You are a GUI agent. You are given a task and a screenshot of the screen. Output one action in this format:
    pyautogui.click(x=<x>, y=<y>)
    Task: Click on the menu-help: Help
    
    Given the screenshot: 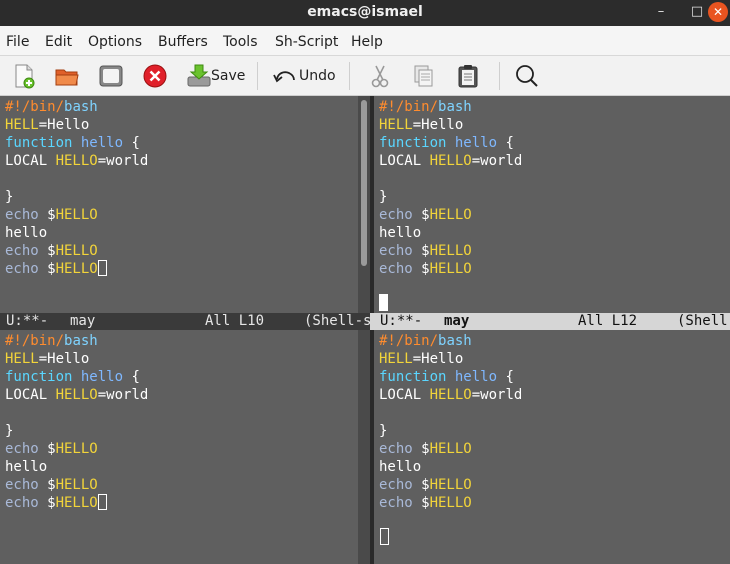 What is the action you would take?
    pyautogui.click(x=367, y=42)
    